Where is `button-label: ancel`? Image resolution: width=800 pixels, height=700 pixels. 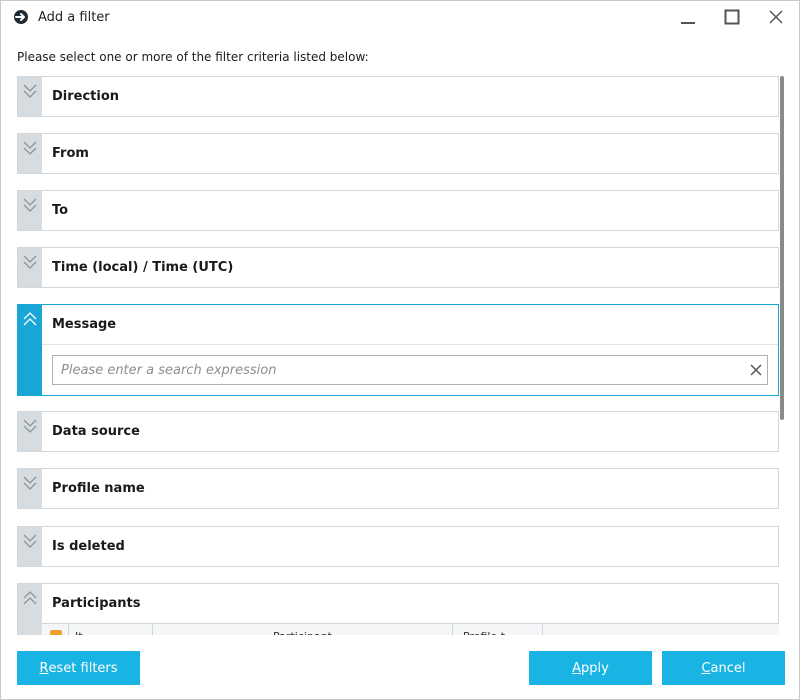 button-label: ancel is located at coordinates (728, 668).